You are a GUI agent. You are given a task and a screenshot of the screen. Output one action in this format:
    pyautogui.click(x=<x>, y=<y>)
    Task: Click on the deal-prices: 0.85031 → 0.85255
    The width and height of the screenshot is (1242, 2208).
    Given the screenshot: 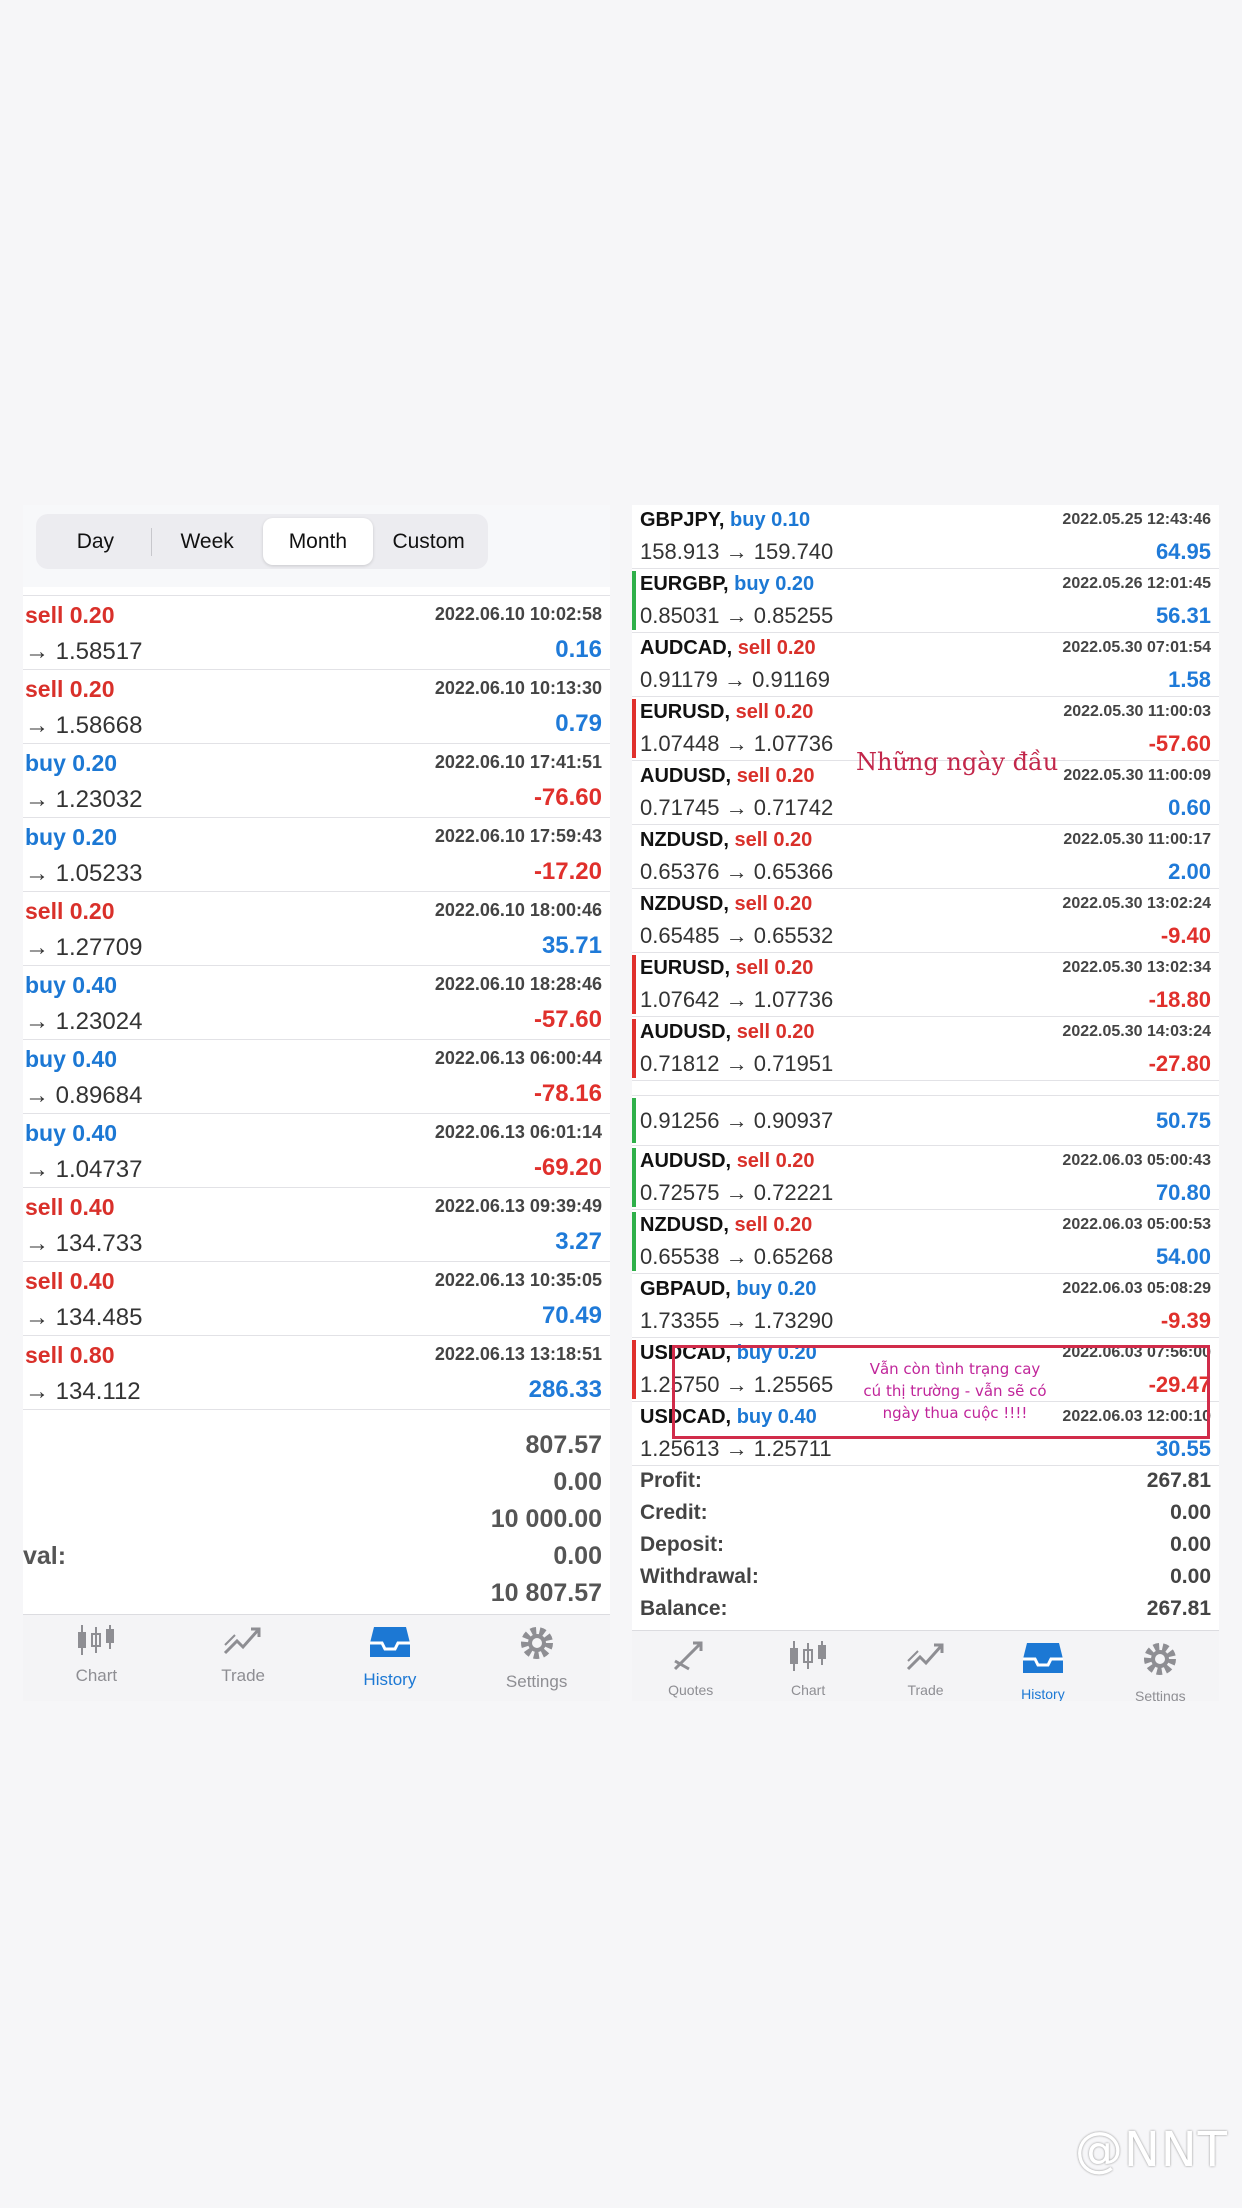 What is the action you would take?
    pyautogui.click(x=737, y=615)
    